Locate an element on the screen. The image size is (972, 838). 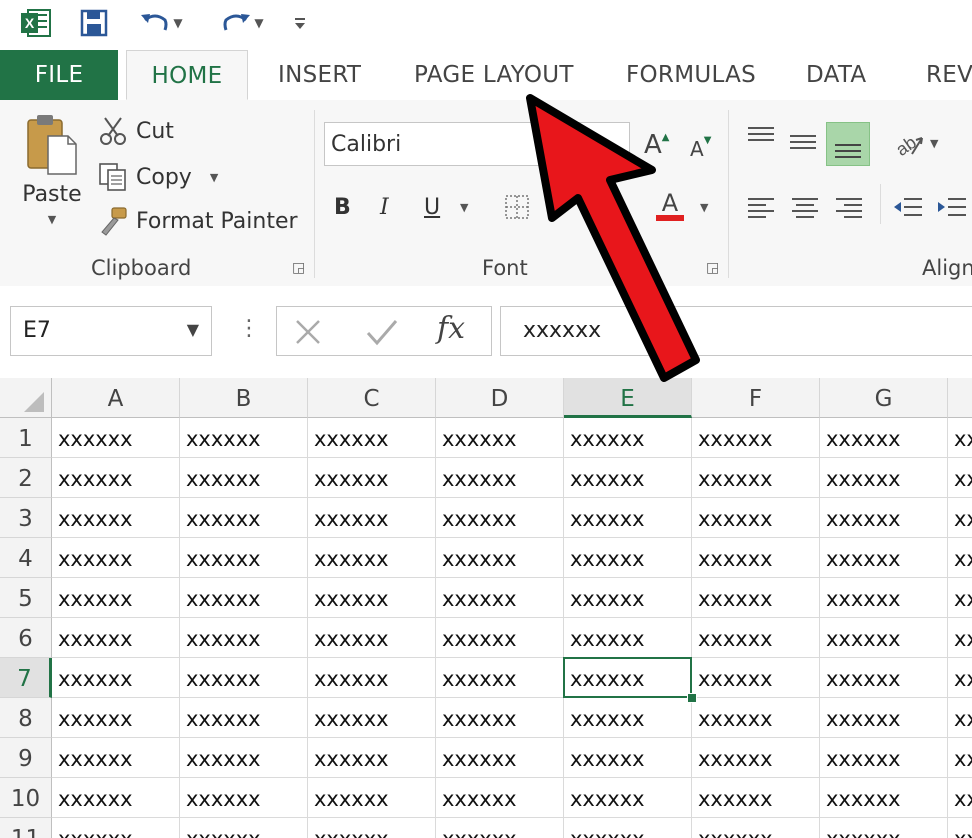
tab-page-layout: PAGE LAYOUT is located at coordinates (494, 75).